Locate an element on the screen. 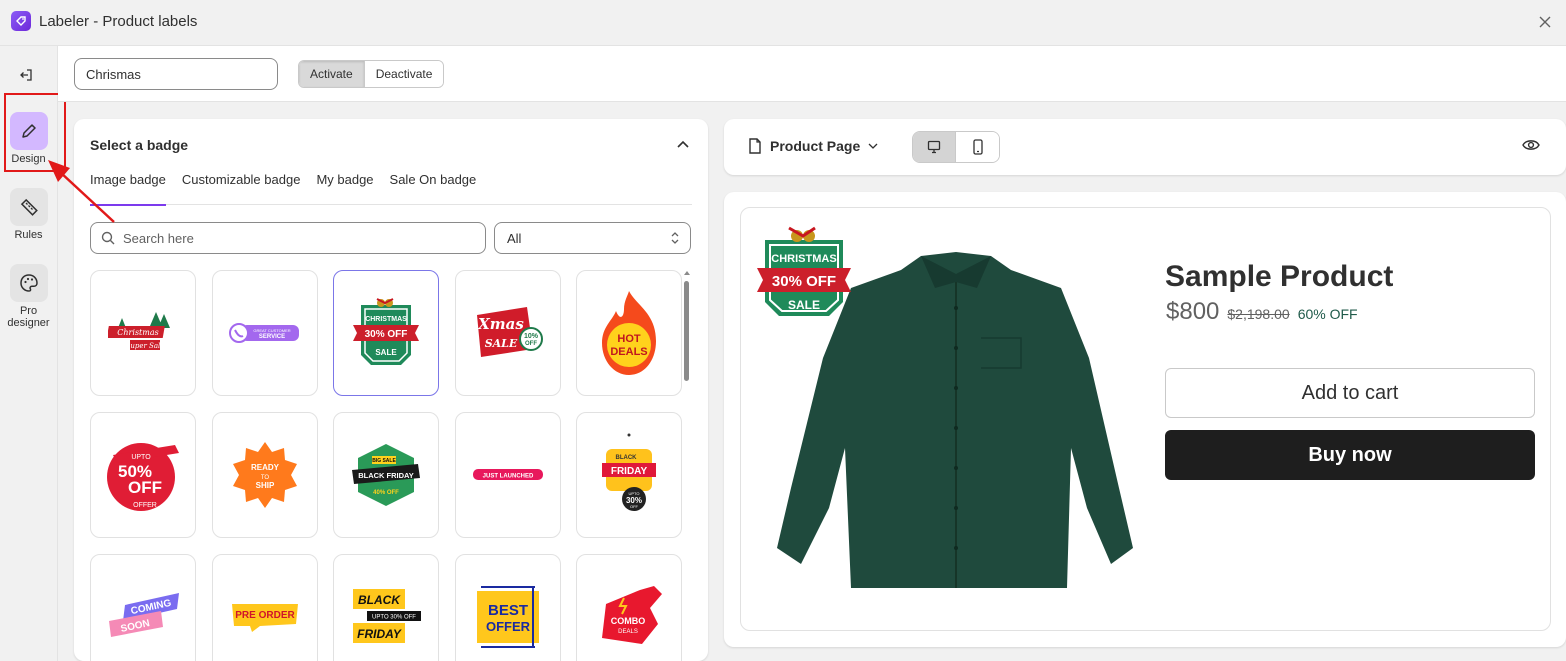  palette-icon is located at coordinates (28, 283).